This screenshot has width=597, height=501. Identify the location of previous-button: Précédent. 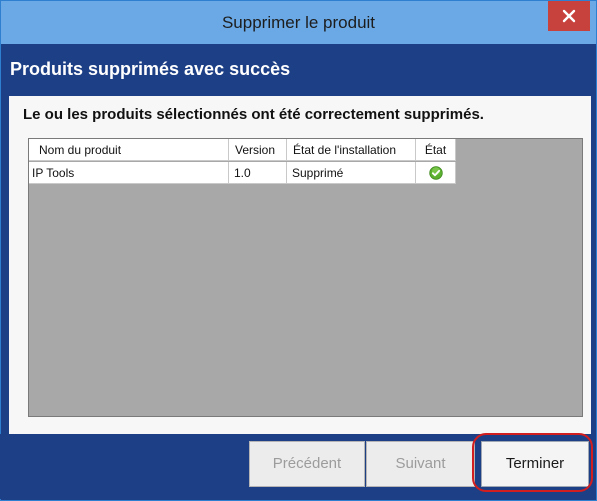
(307, 464).